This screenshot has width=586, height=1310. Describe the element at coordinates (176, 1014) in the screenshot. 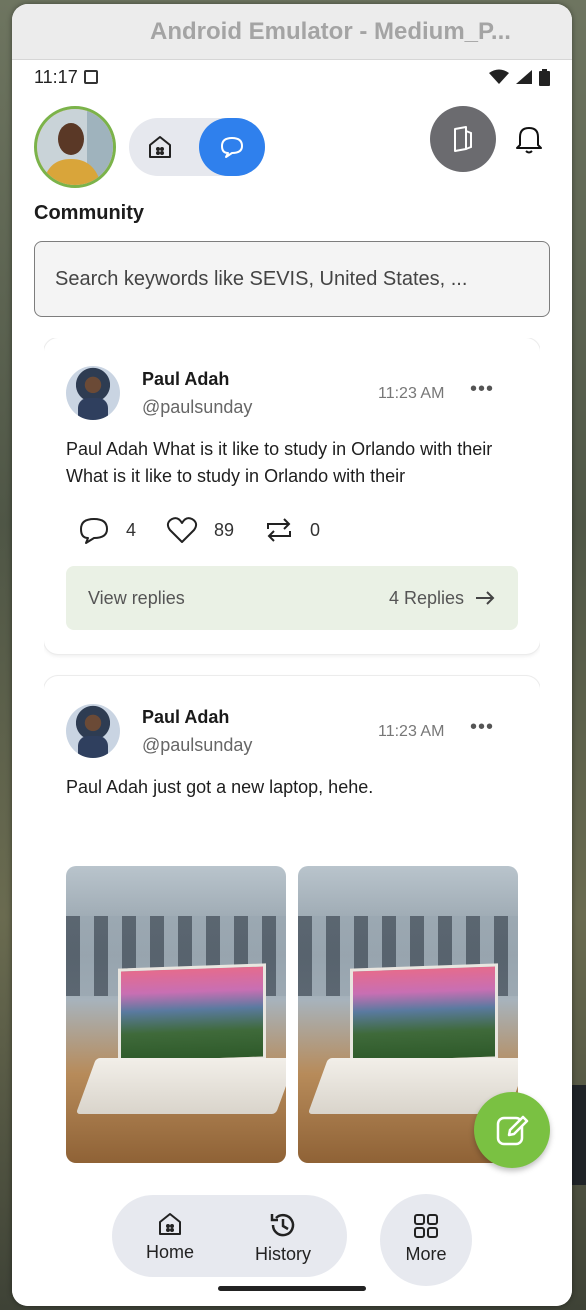

I see `post-image` at that location.